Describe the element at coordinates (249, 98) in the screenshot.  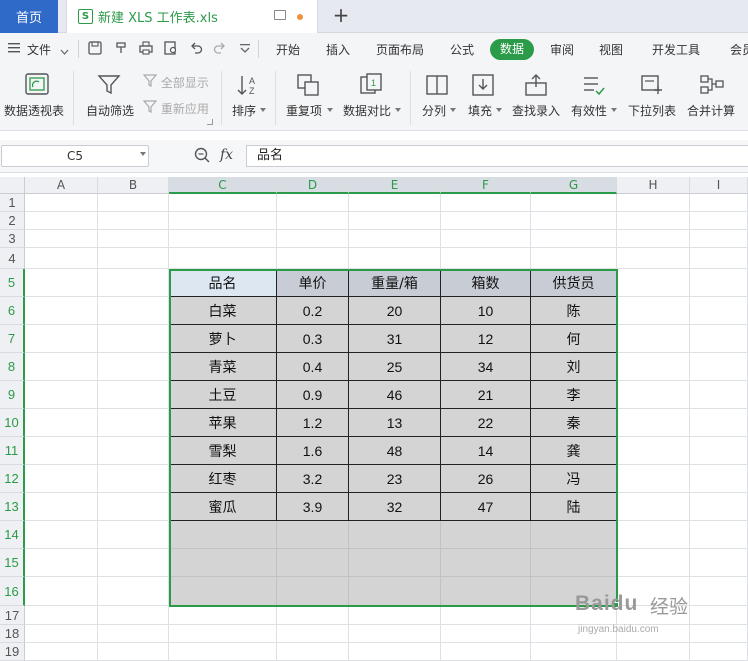
I see `sort-button: AZ 排序` at that location.